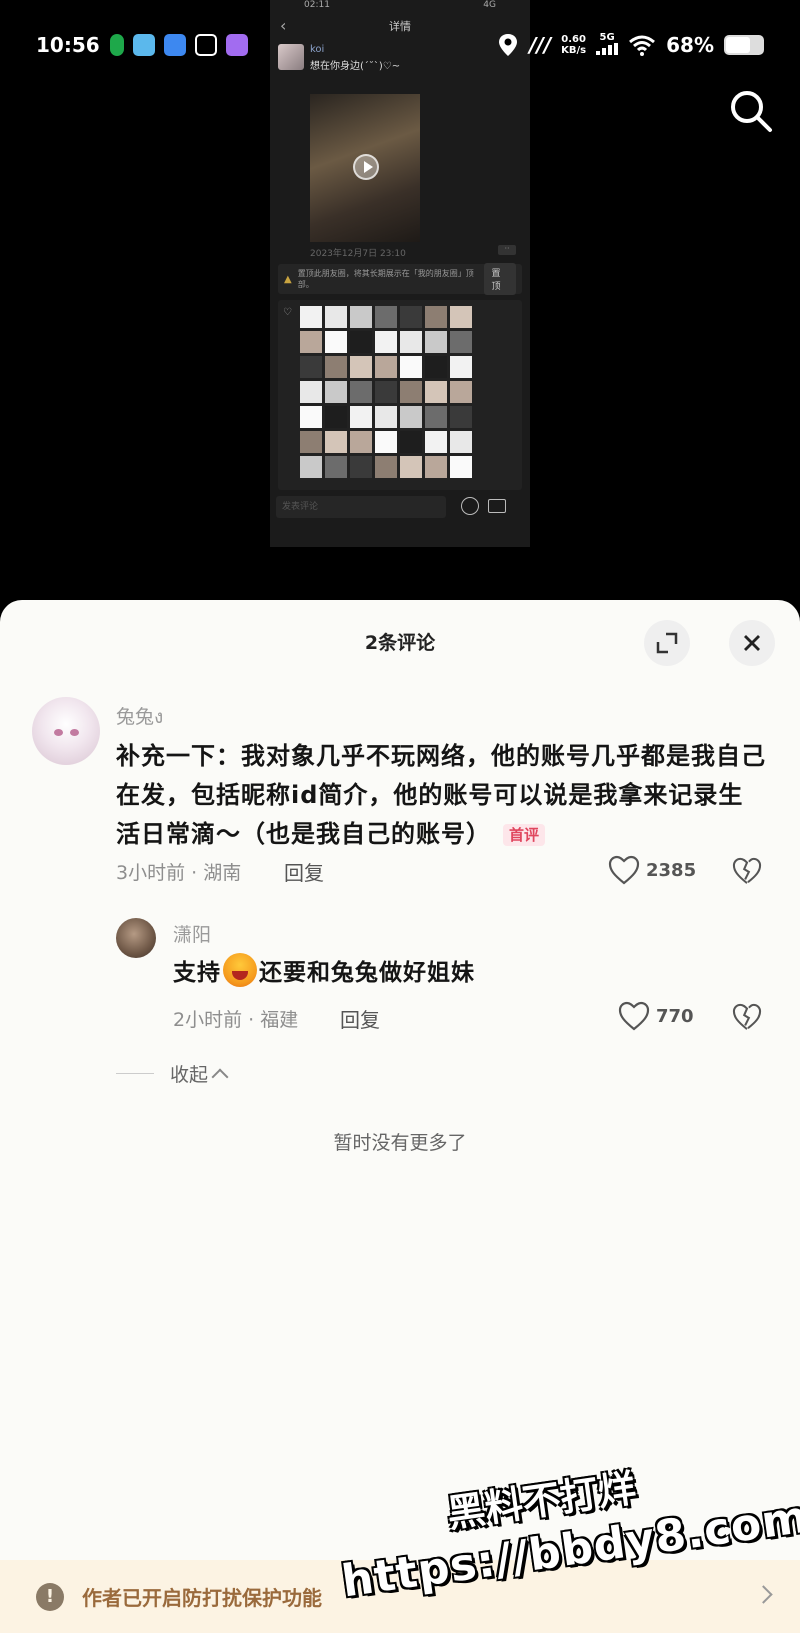 This screenshot has width=800, height=1633. What do you see at coordinates (68, 45) in the screenshot?
I see `status-time: 10:56` at bounding box center [68, 45].